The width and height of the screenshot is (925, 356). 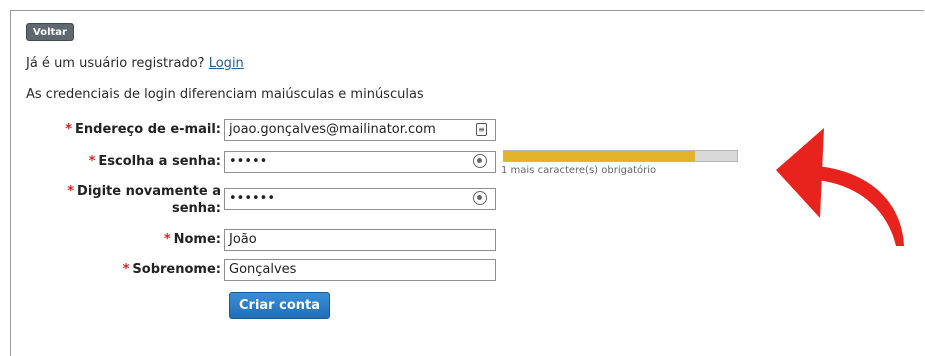 I want to click on email-label: * Endereço de e-mail:, so click(x=143, y=129).